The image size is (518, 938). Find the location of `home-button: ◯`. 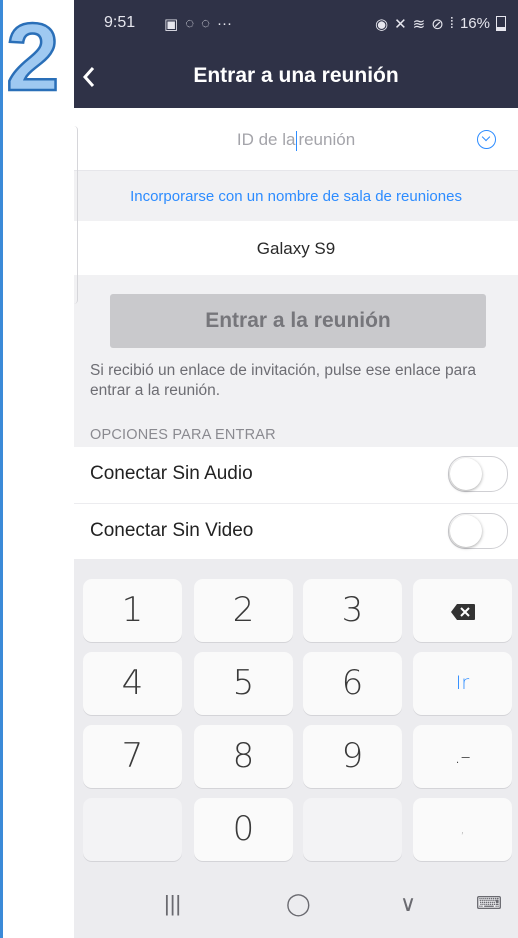

home-button: ◯ is located at coordinates (298, 904).